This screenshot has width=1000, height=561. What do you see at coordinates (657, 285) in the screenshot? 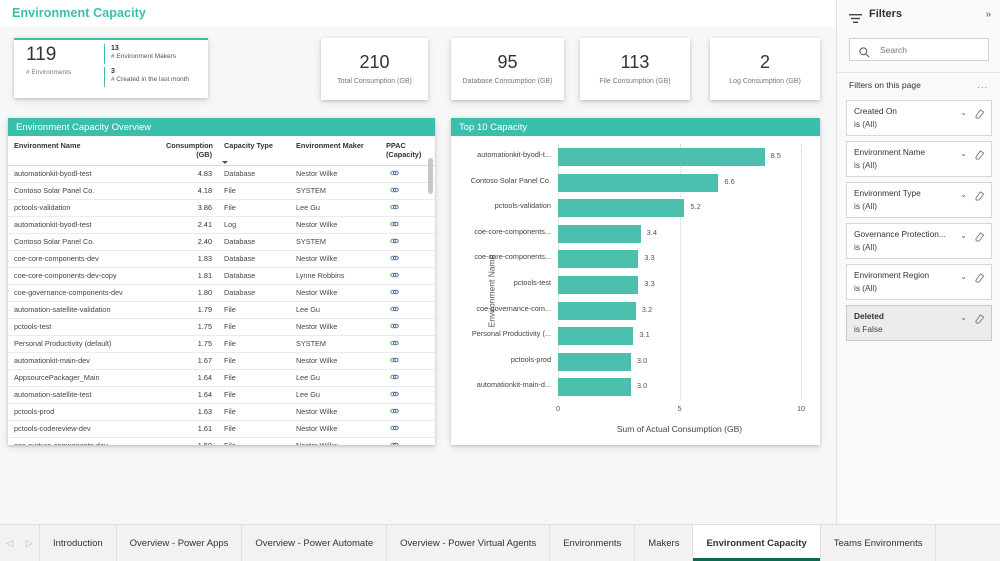
I see `chart-bar-row: pctools-test 3.3` at bounding box center [657, 285].